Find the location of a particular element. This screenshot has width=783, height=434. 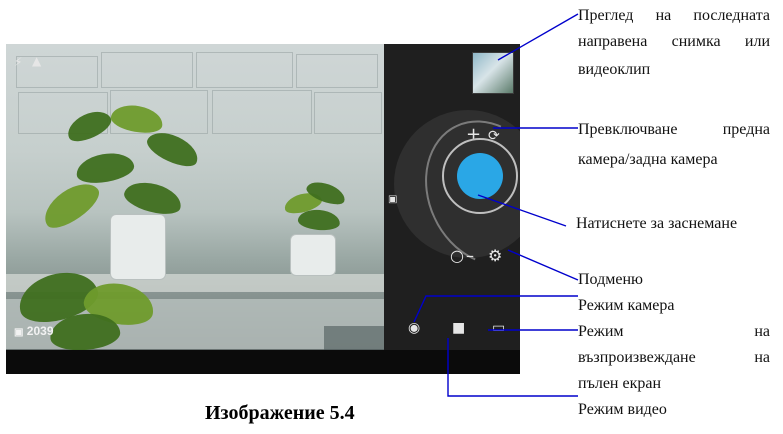

label-panorama-mode: Режим на is located at coordinates (674, 332).